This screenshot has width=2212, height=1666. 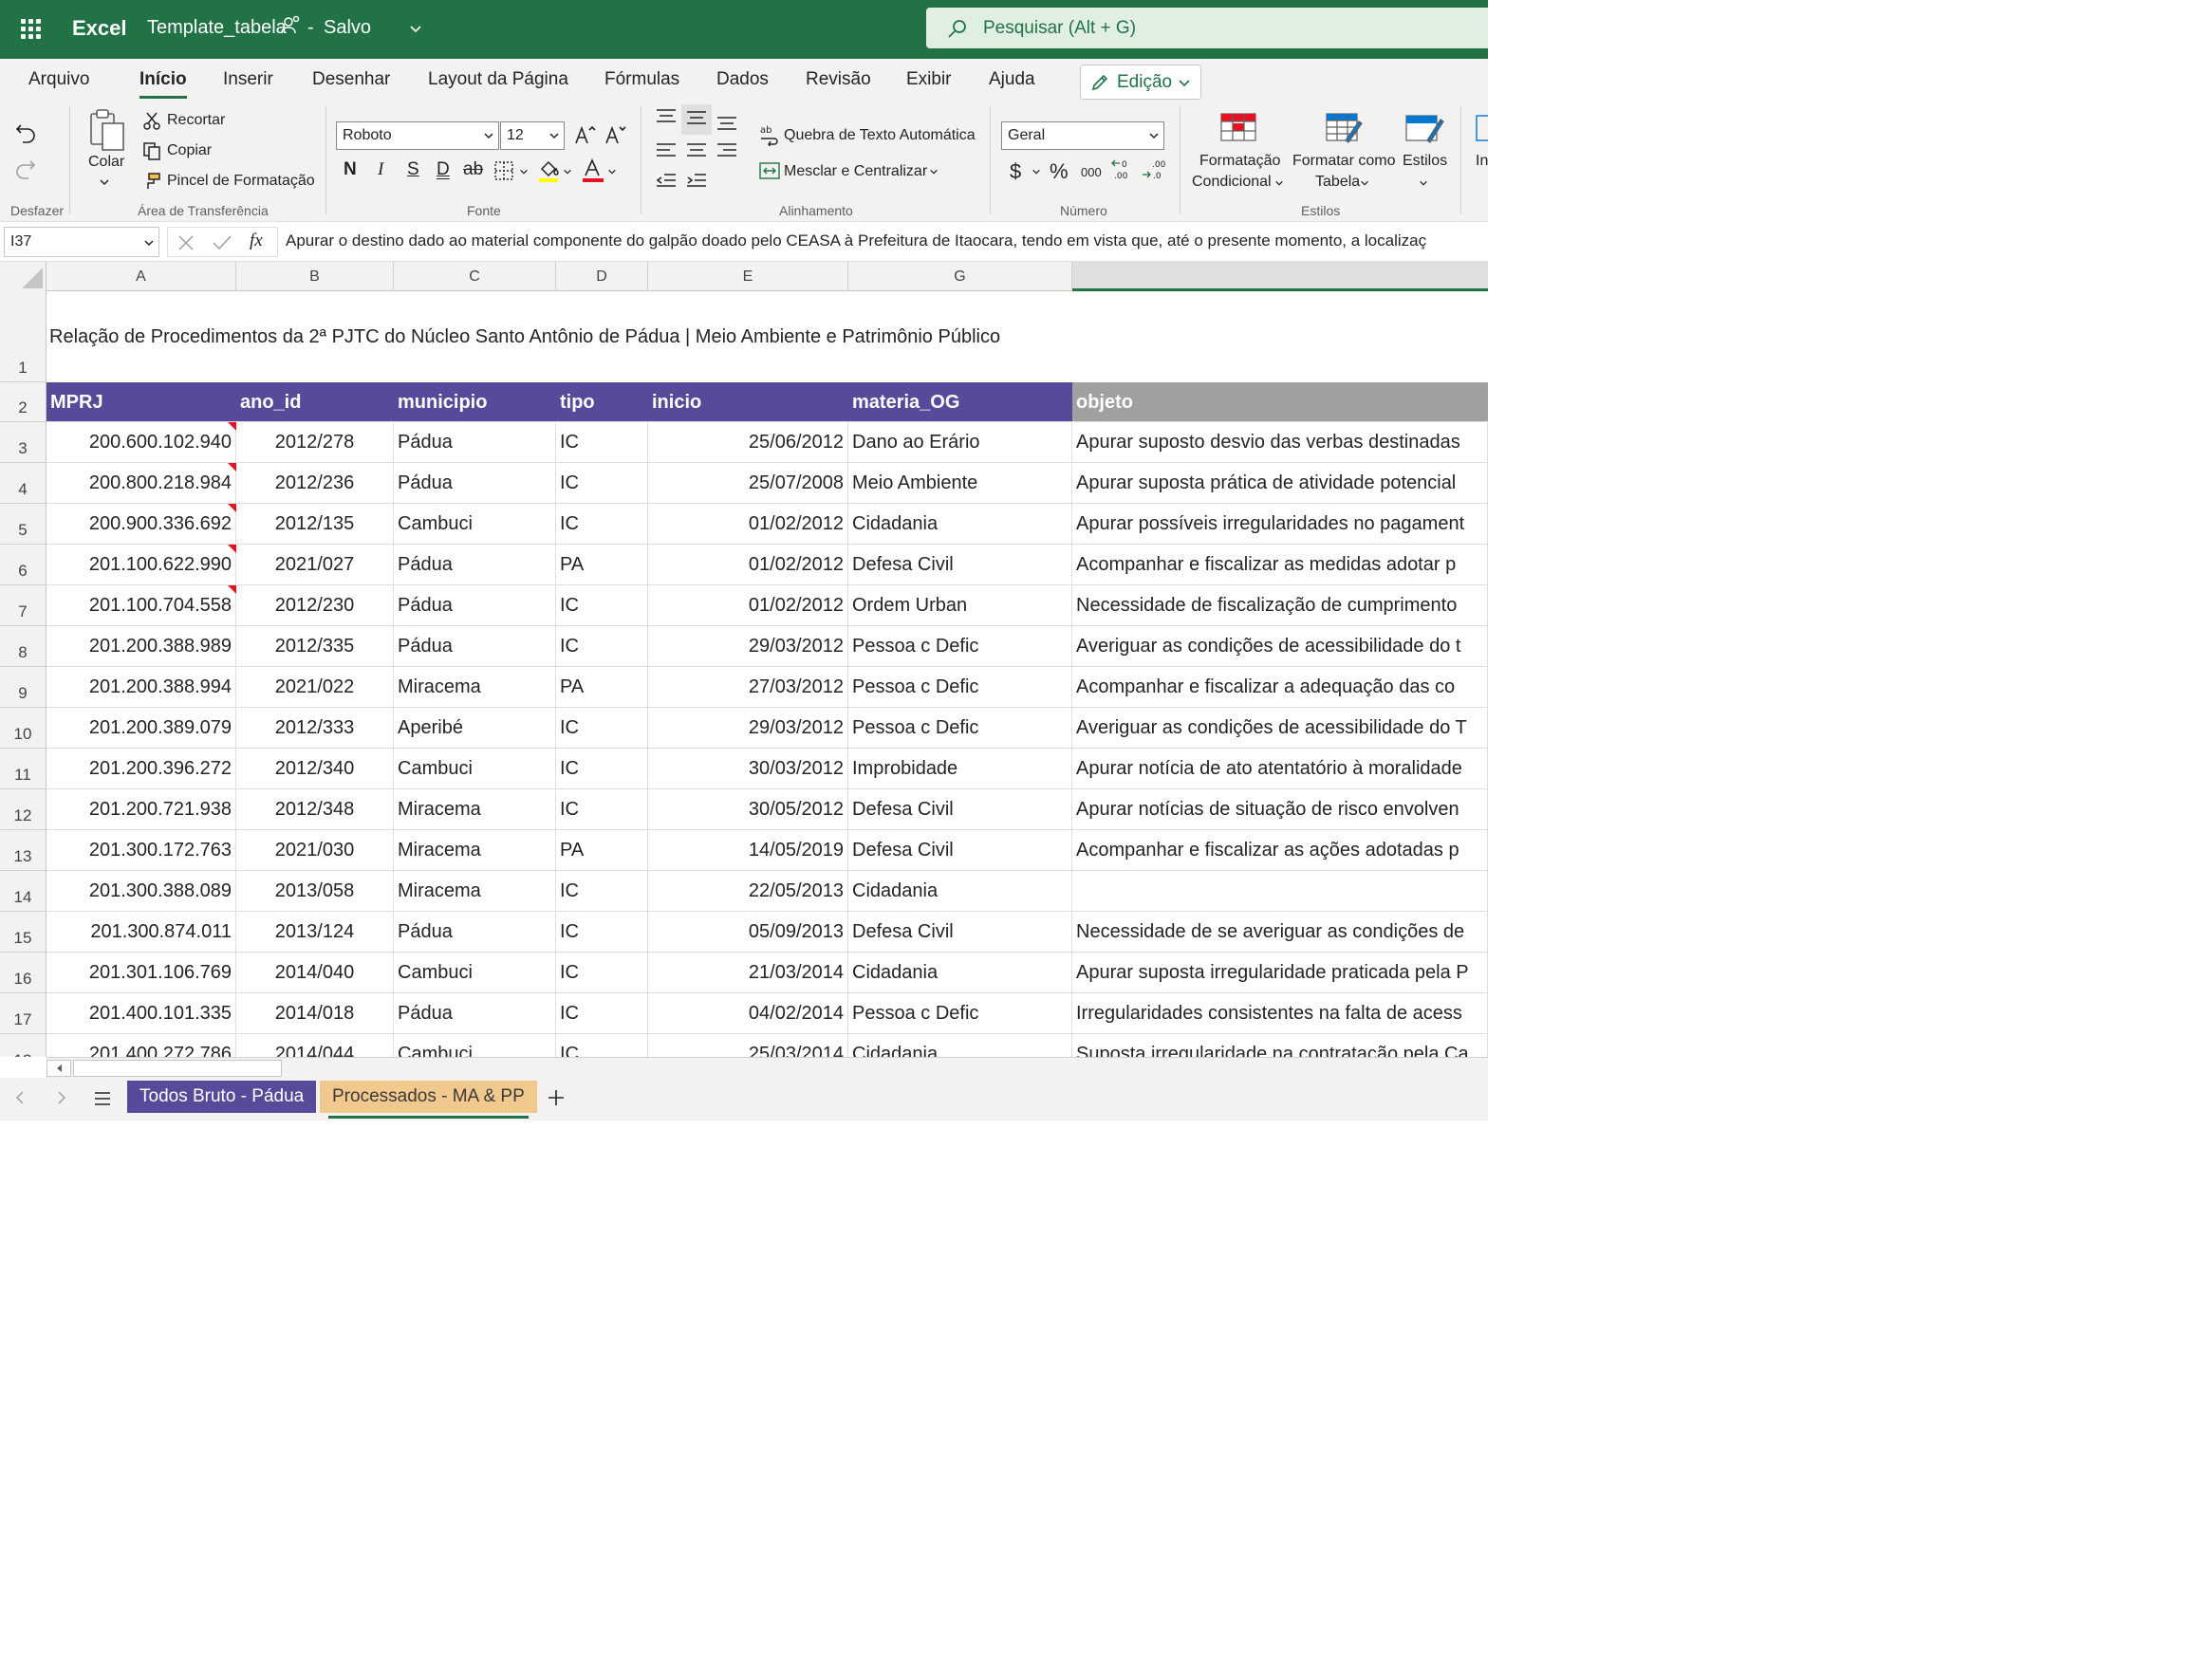 What do you see at coordinates (100, 28) in the screenshot?
I see `app-name: Excel` at bounding box center [100, 28].